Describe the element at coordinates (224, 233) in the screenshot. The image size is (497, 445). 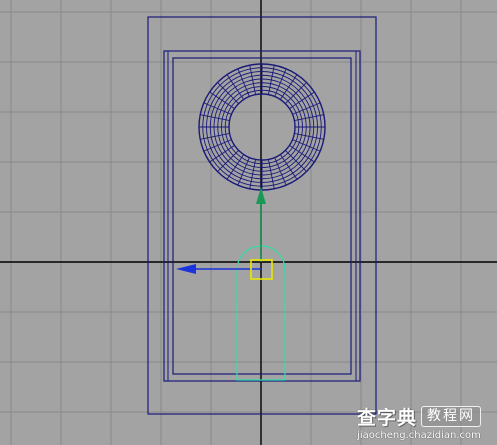
I see `move-manipulator` at that location.